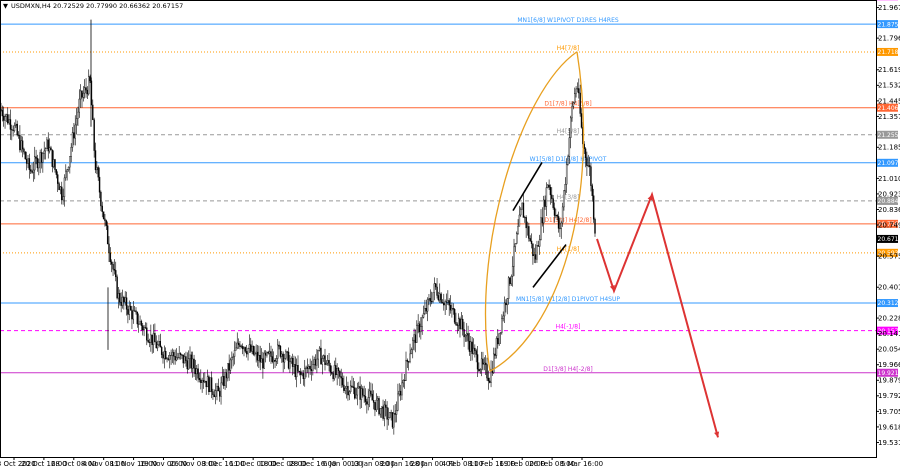  I want to click on y-tick-label: 20.92370, so click(889, 194).